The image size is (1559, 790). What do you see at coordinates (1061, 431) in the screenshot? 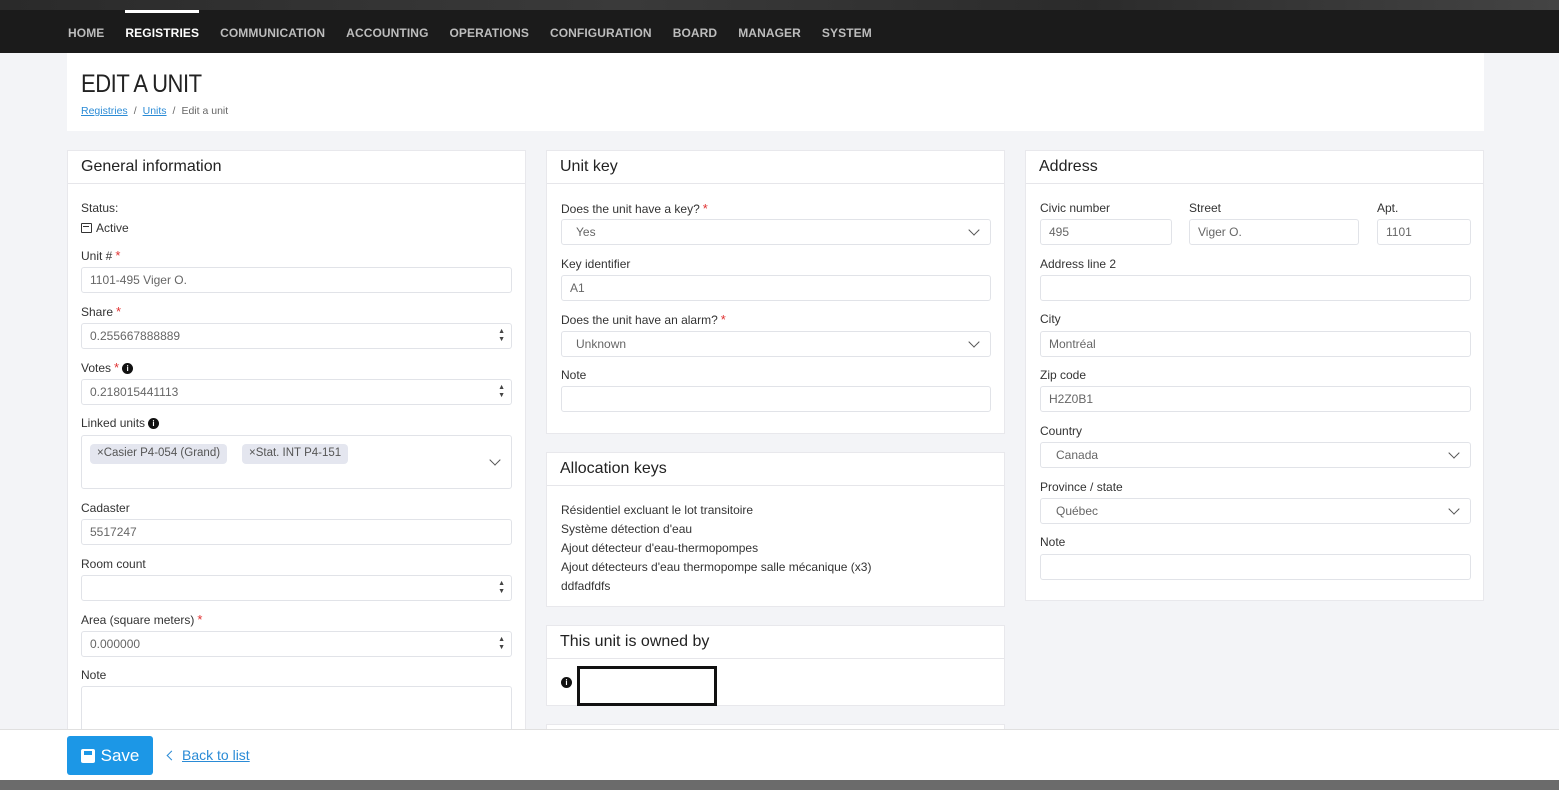
I see `country-label: Country` at bounding box center [1061, 431].